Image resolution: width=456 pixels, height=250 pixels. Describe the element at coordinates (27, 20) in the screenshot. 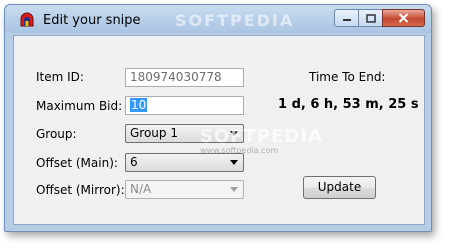

I see `app-icon` at that location.